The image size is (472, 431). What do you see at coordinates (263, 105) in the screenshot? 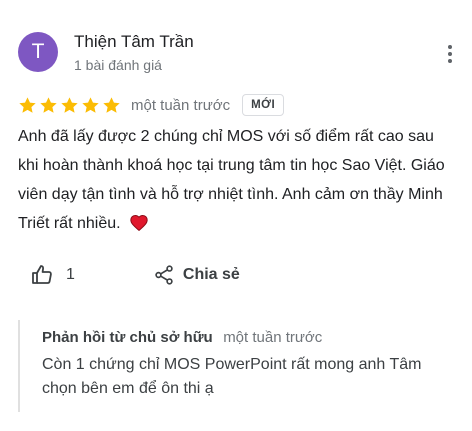
I see `new-badge: MỚI` at bounding box center [263, 105].